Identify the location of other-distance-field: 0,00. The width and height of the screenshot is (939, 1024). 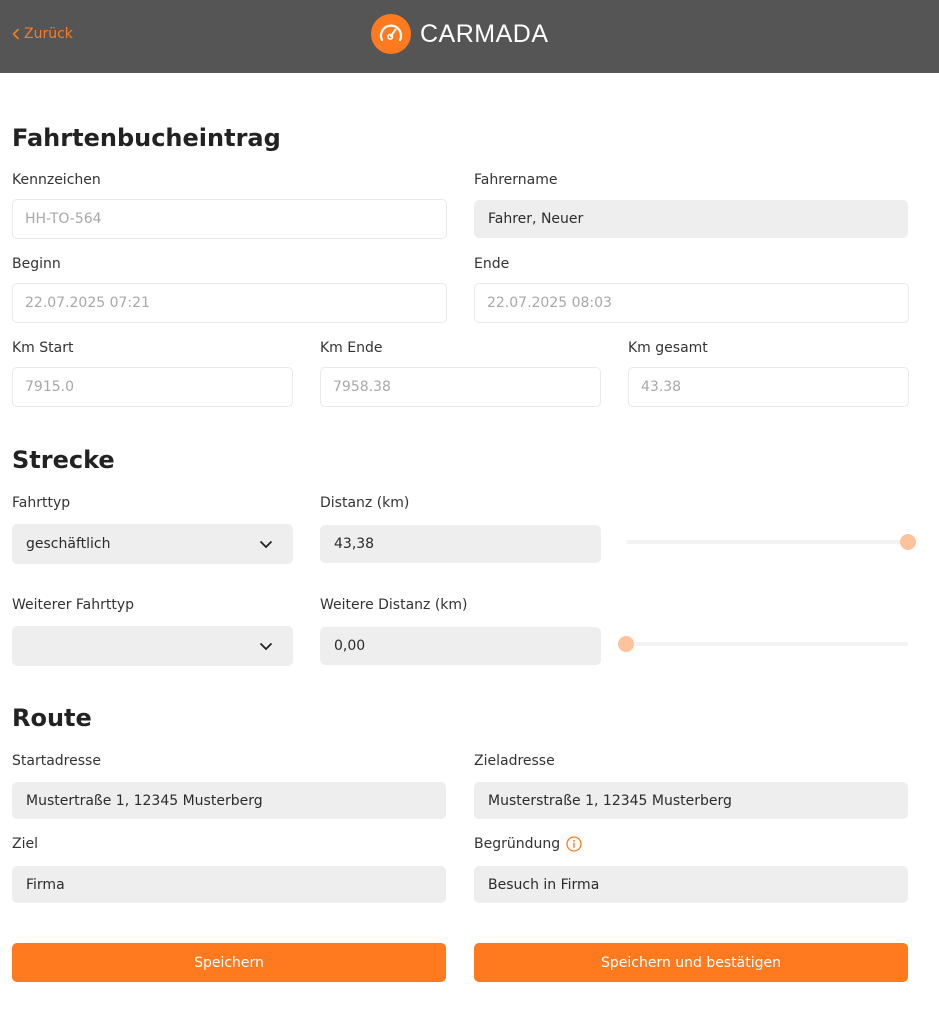
(460, 646).